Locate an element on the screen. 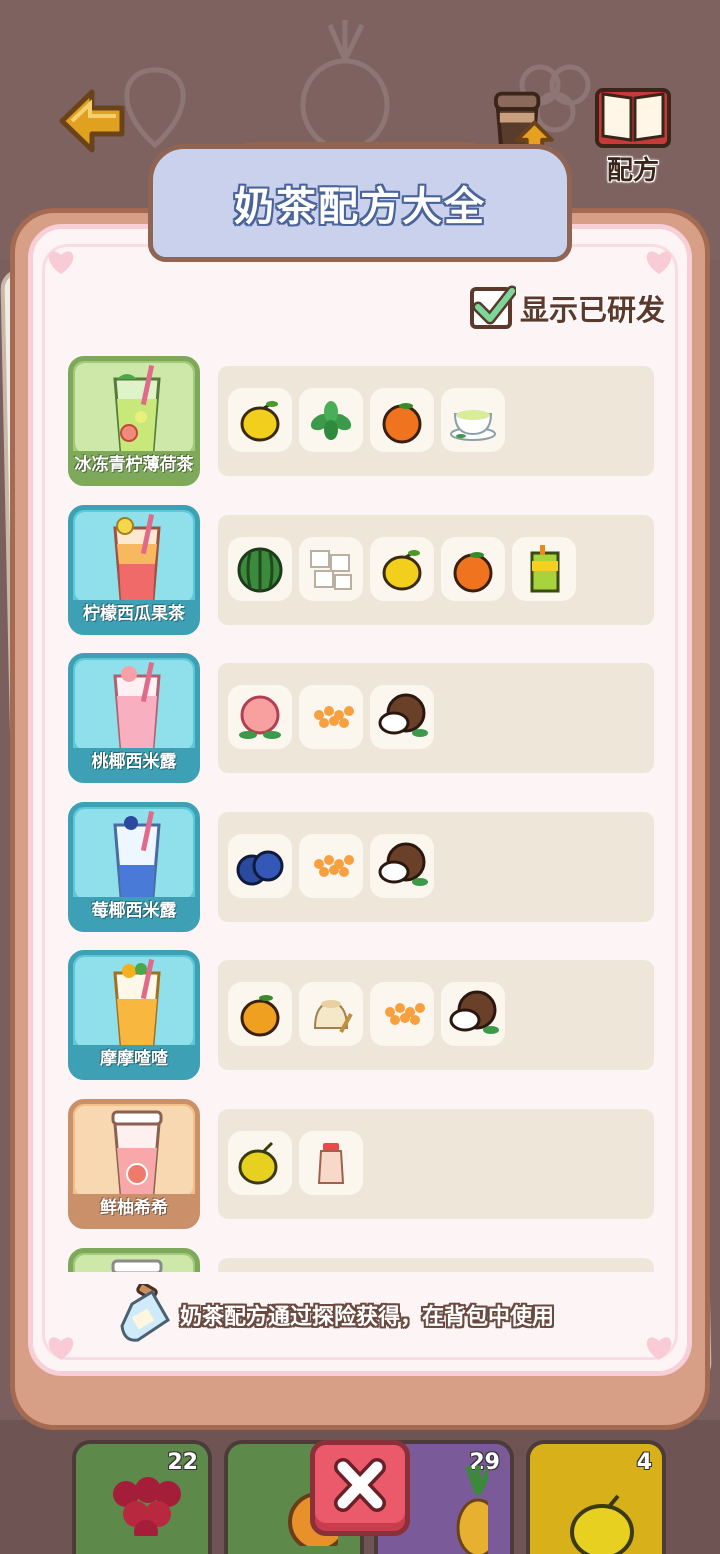 Image resolution: width=720 pixels, height=1554 pixels. drink-name: 鲜柚希希 is located at coordinates (134, 1209).